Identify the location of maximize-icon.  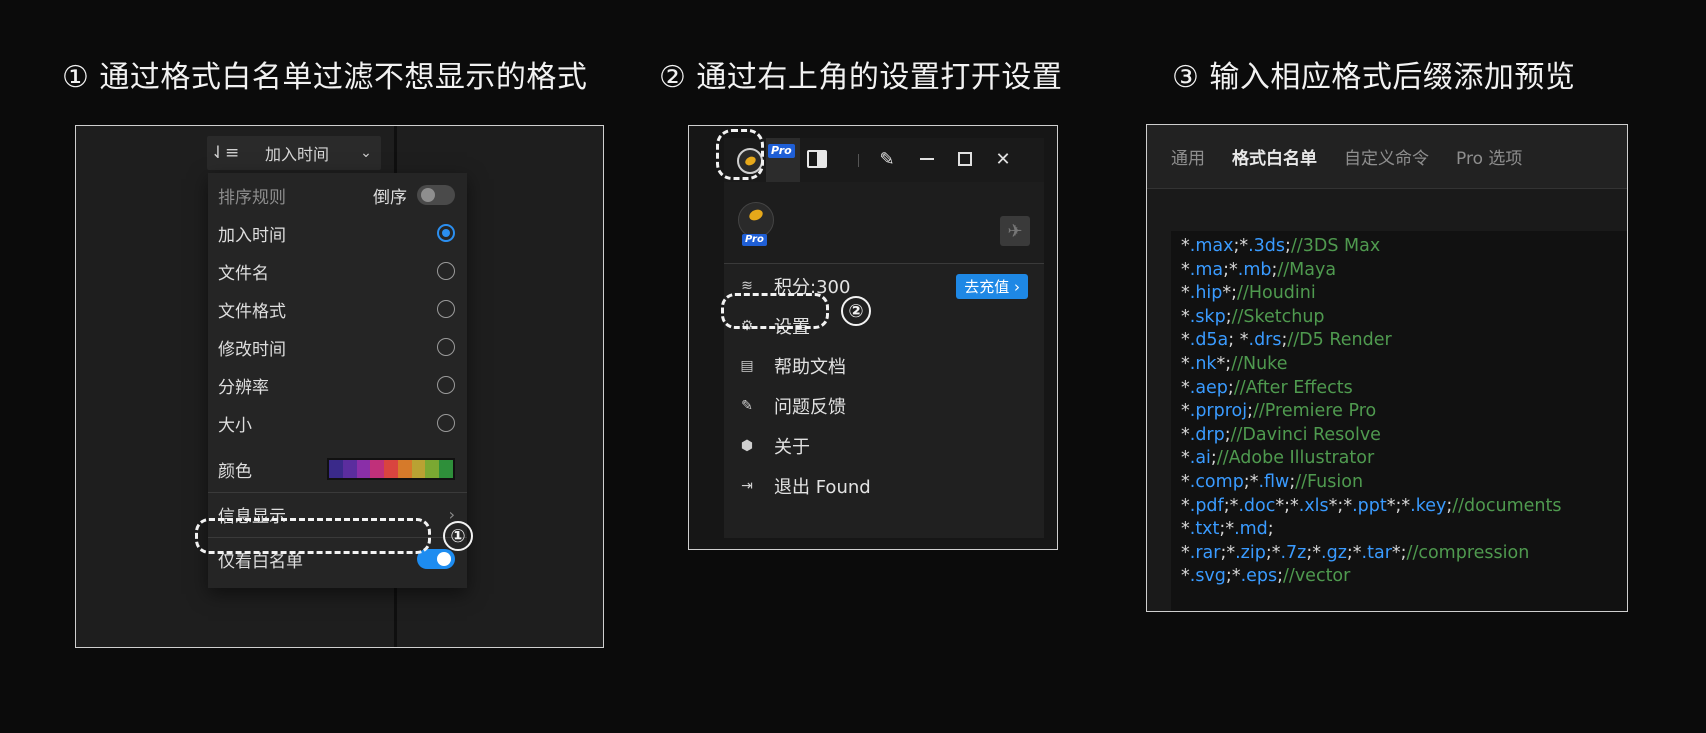
(965, 159).